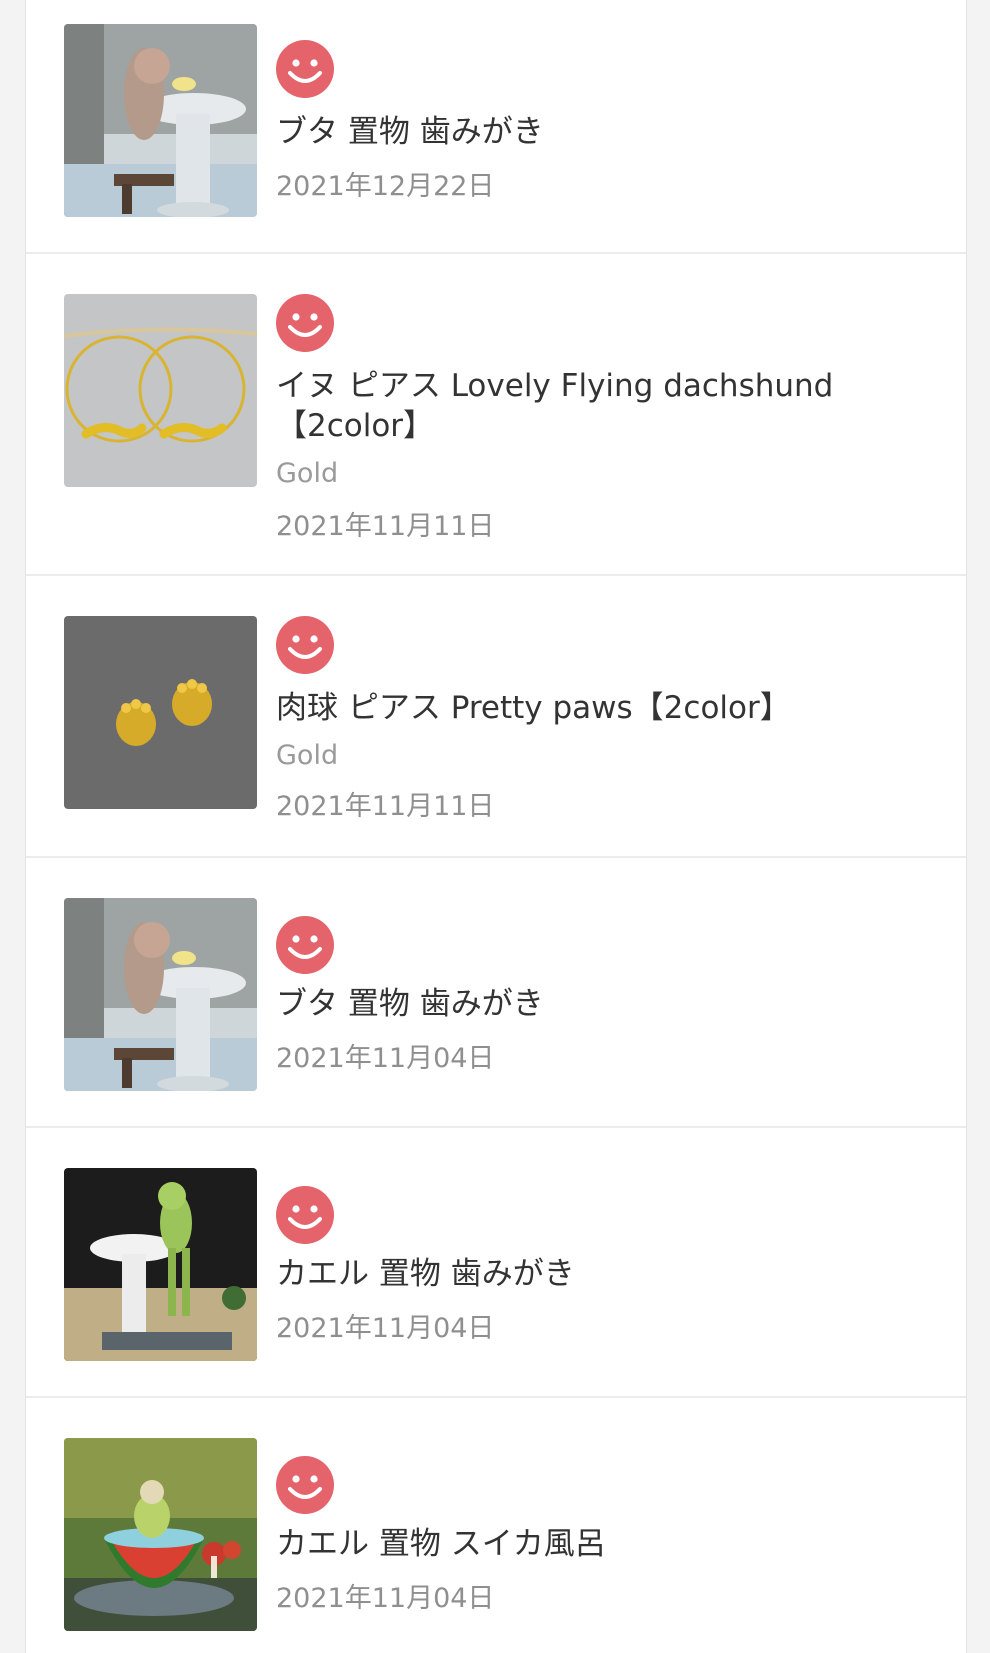  I want to click on product-title: 肉球 ピアス Pretty paws【2color】, so click(596, 708).